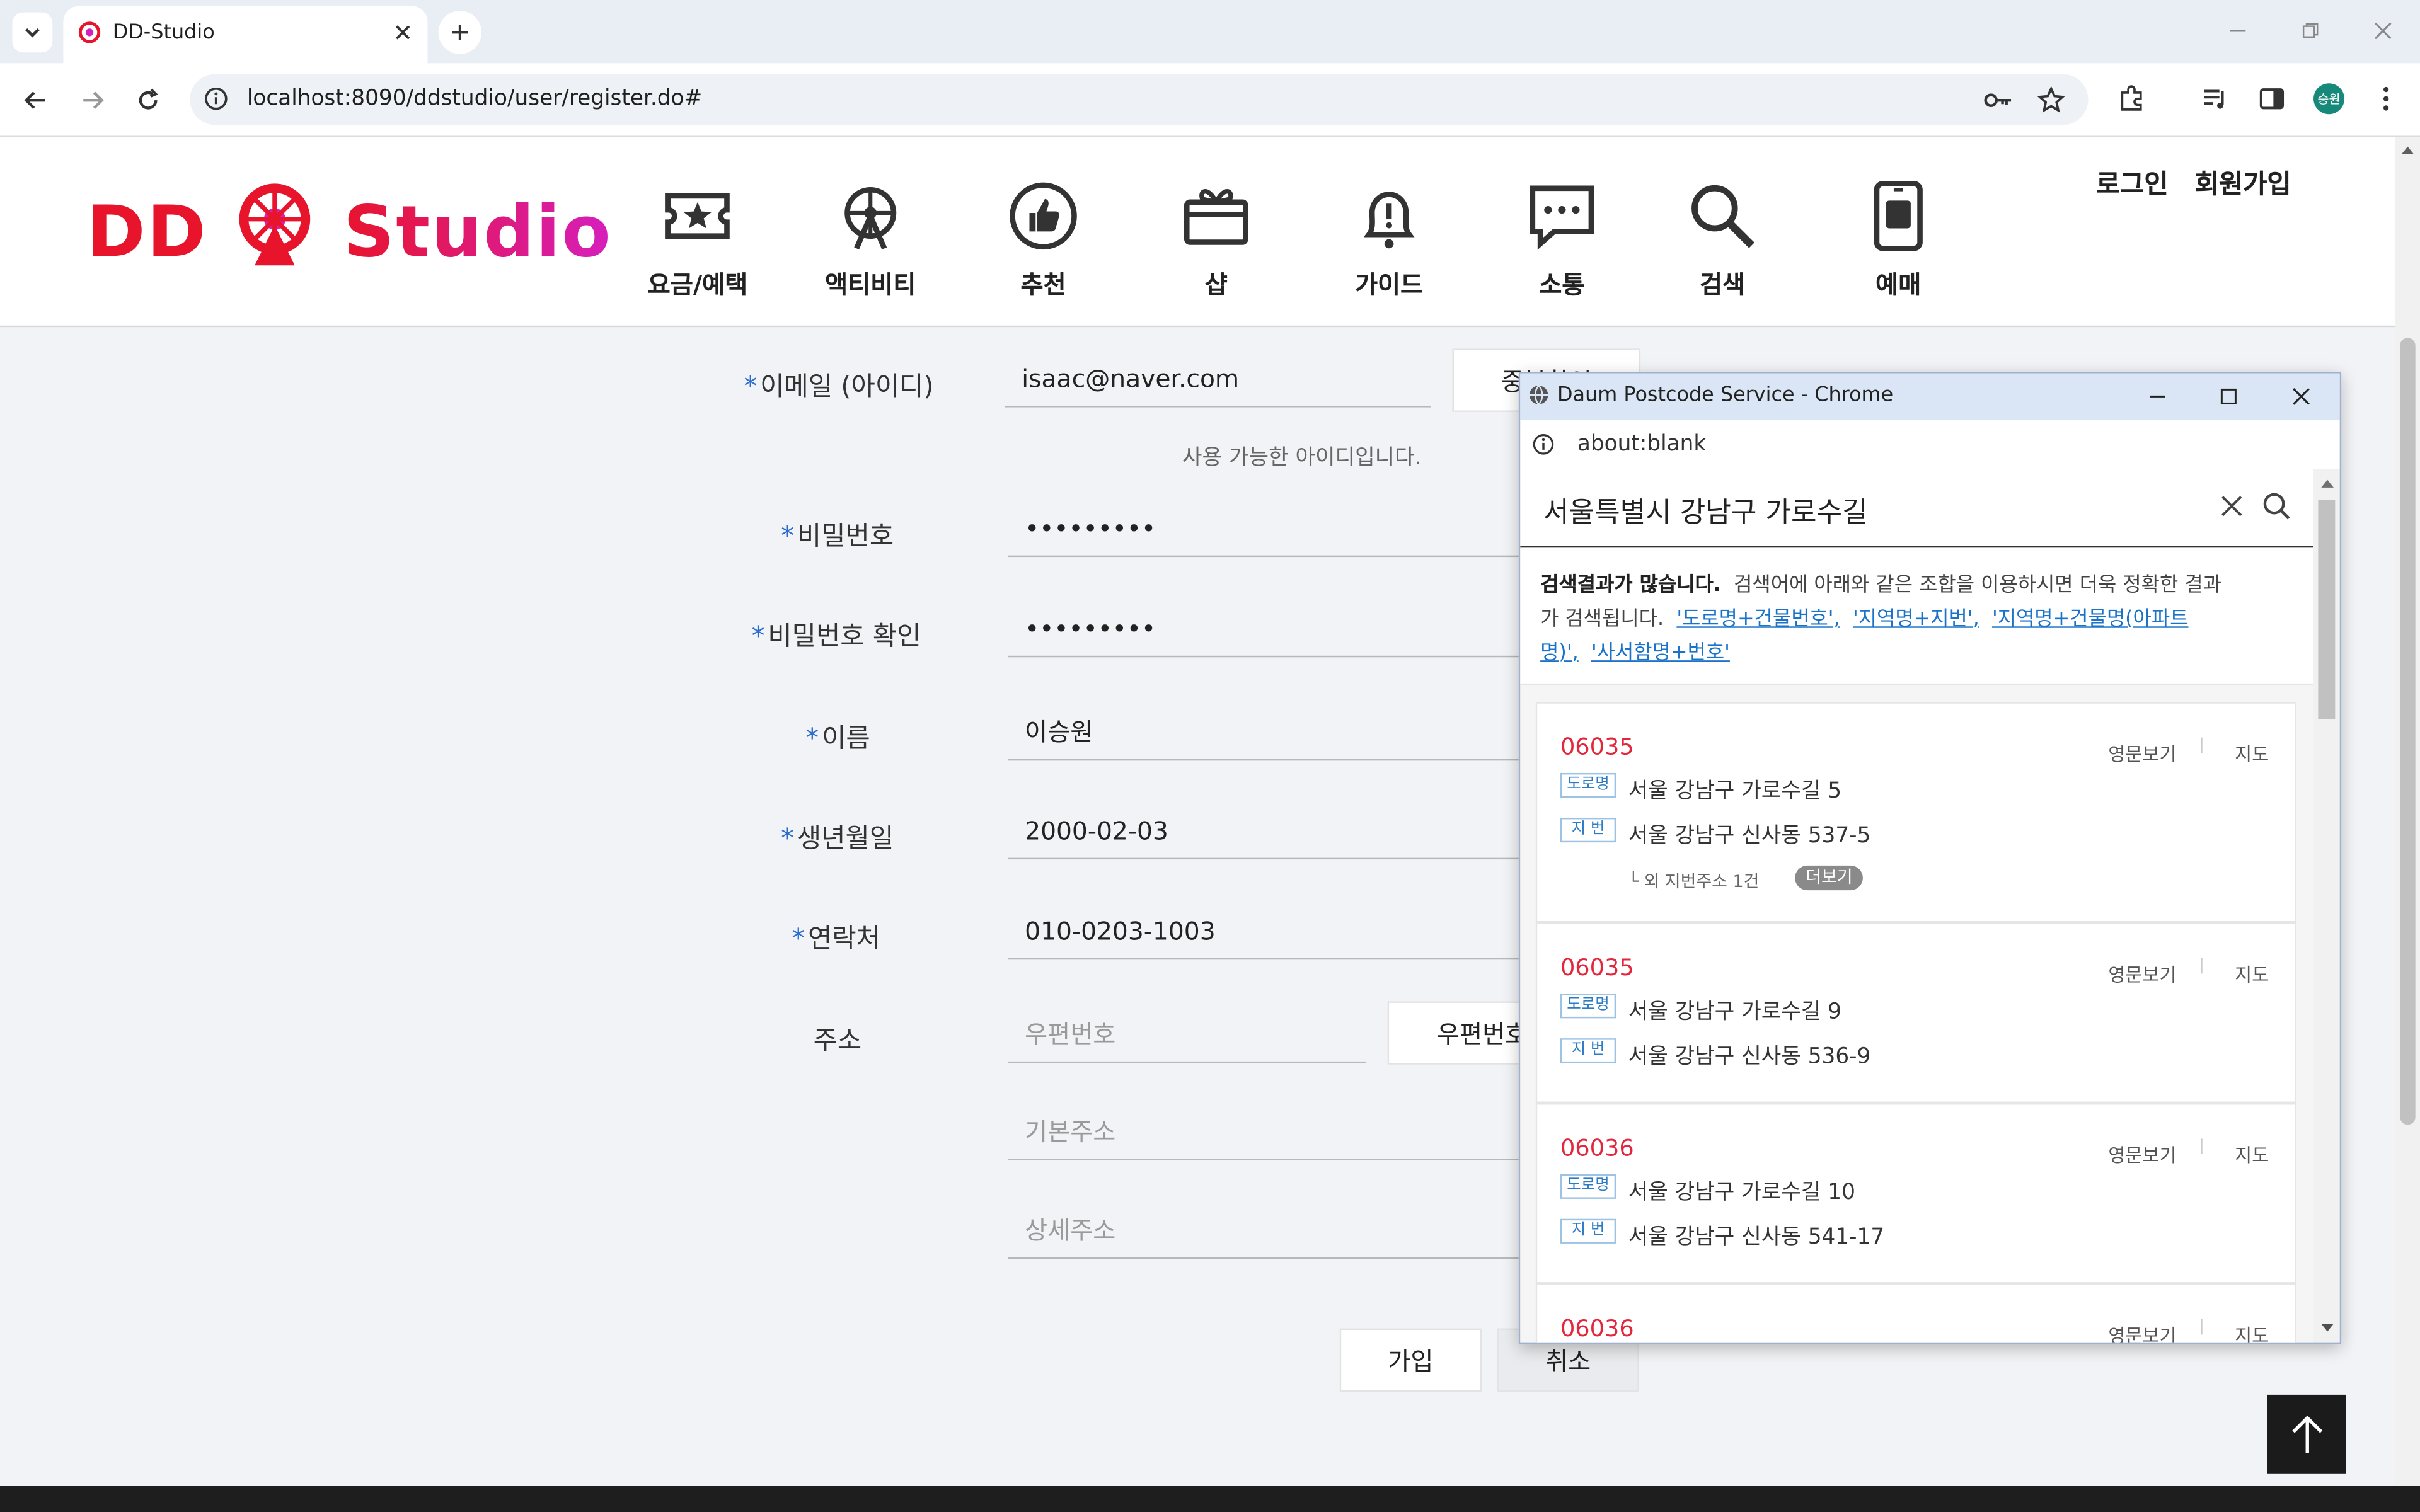 The height and width of the screenshot is (1512, 2420). What do you see at coordinates (2384, 30) in the screenshot?
I see `window-close-icon` at bounding box center [2384, 30].